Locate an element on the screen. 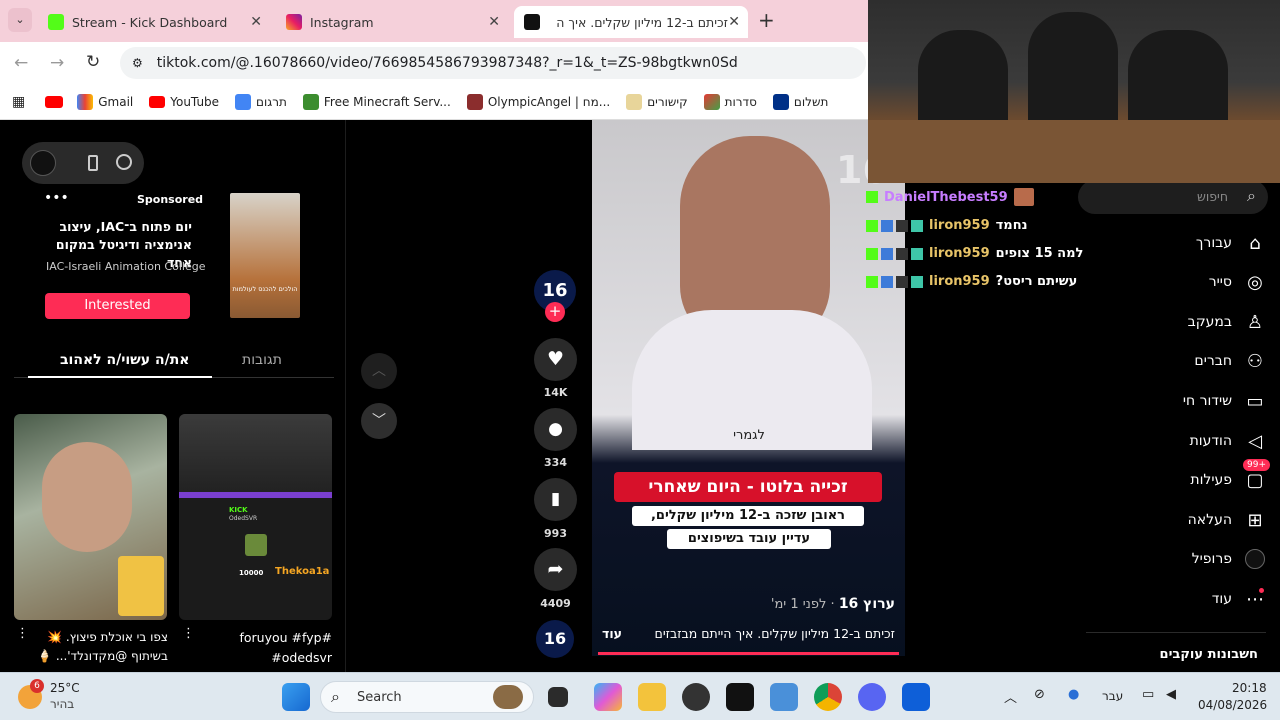 The height and width of the screenshot is (720, 1280). weather-widget: 6 25°C בהיר is located at coordinates (78, 697).